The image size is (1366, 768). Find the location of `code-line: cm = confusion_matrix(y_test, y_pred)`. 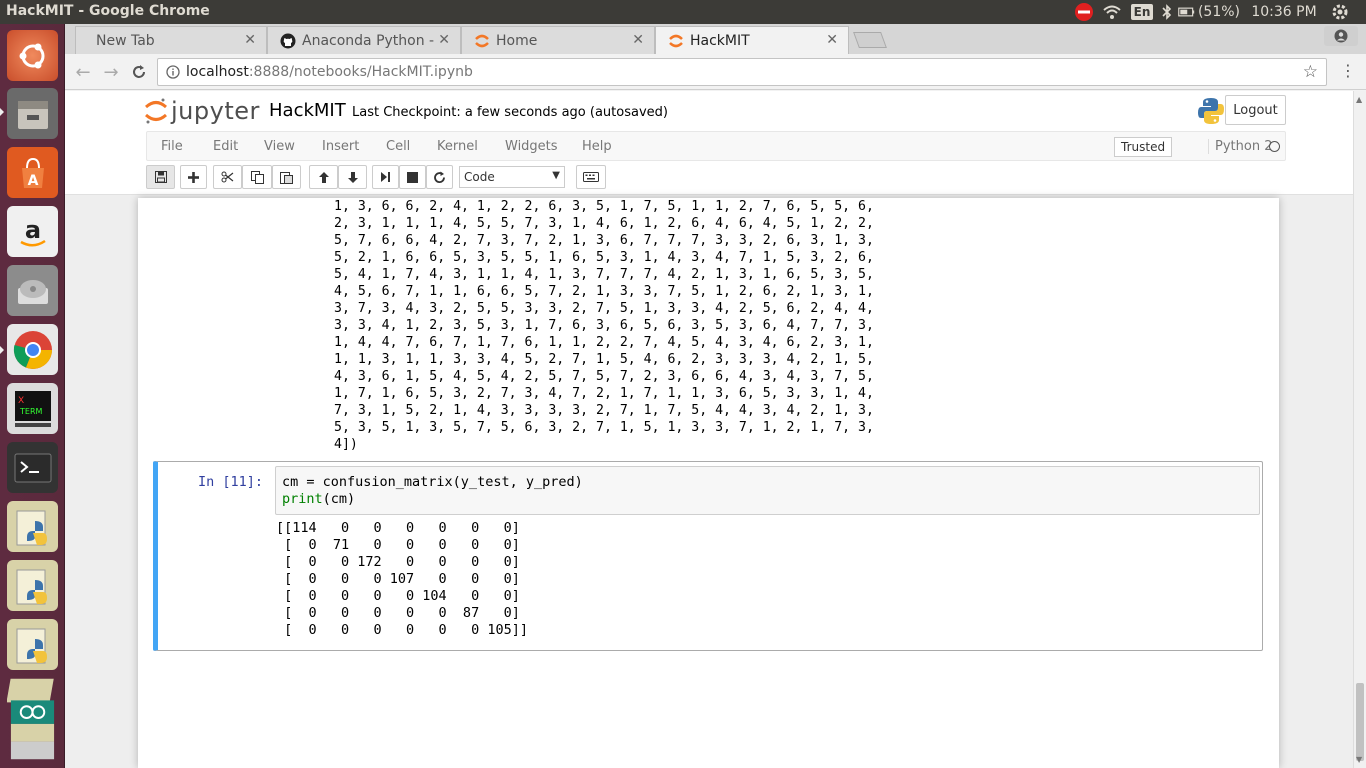

code-line: cm = confusion_matrix(y_test, y_pred) is located at coordinates (432, 482).